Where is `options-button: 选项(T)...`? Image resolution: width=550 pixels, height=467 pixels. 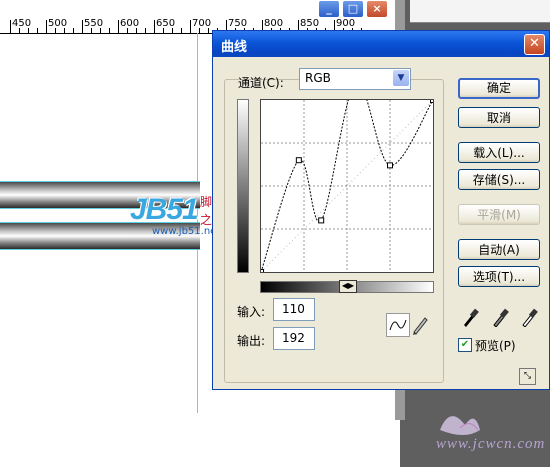 options-button: 选项(T)... is located at coordinates (499, 276).